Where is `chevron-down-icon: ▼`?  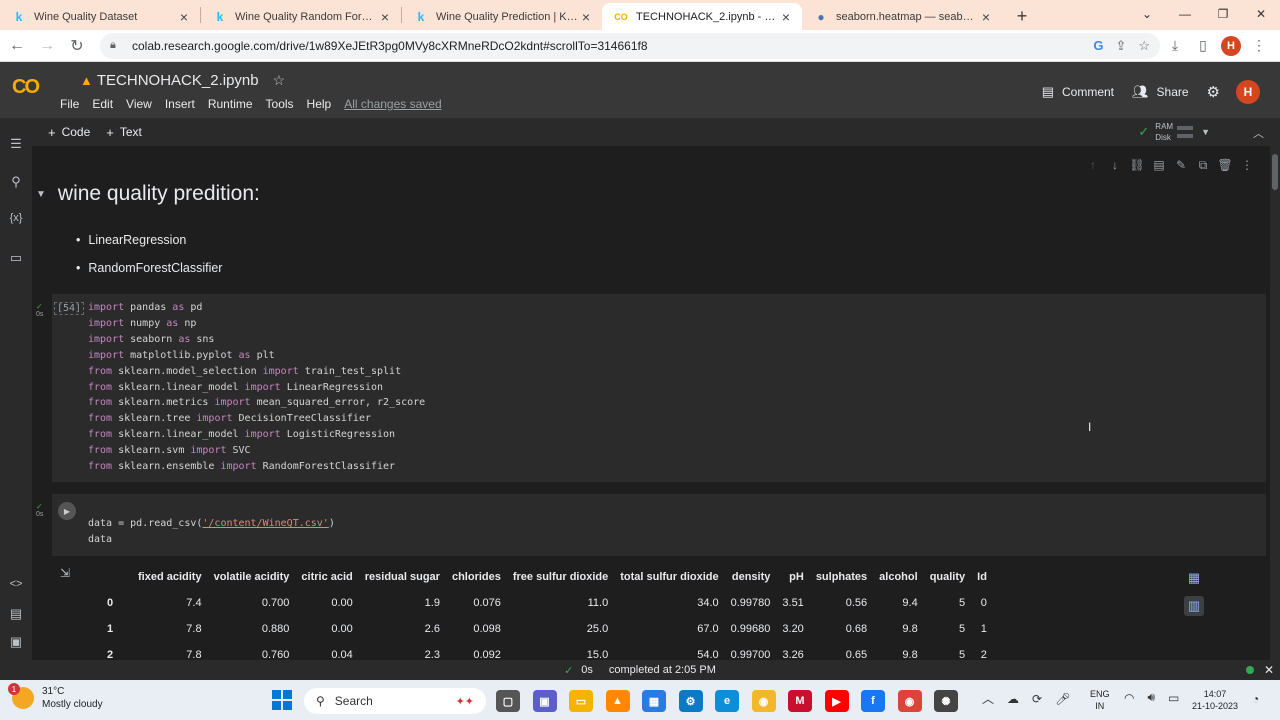
chevron-down-icon: ▼ is located at coordinates (1205, 132).